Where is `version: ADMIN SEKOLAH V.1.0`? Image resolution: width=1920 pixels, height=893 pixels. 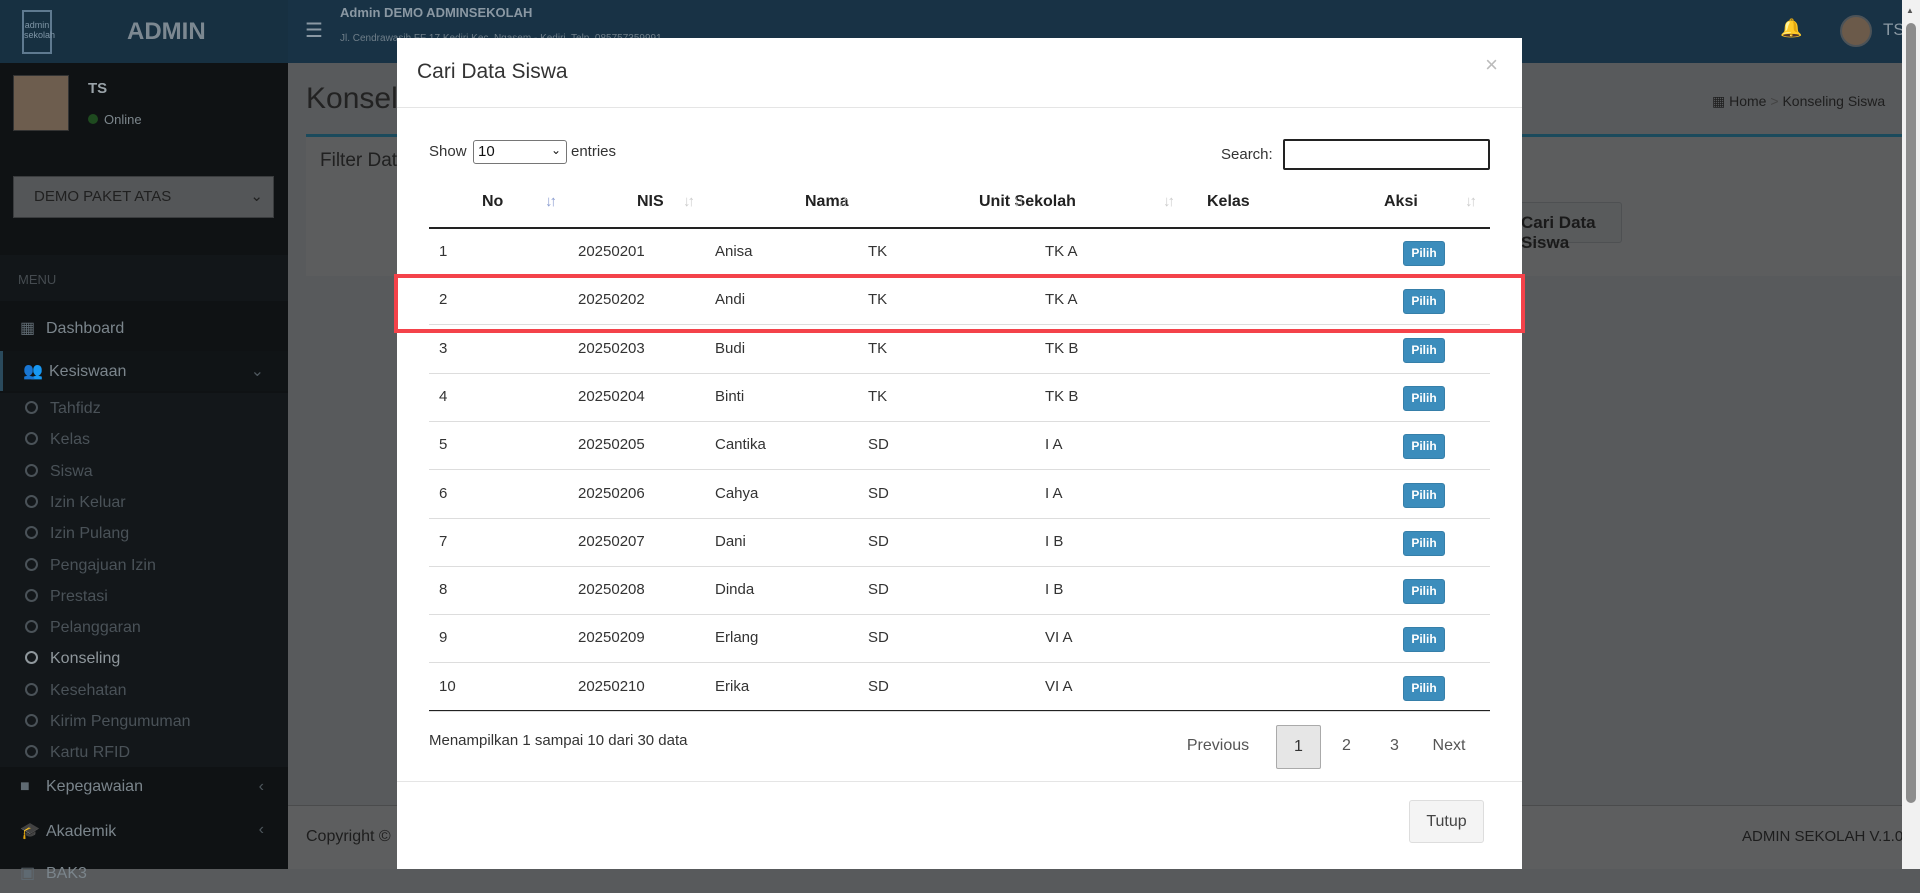 version: ADMIN SEKOLAH V.1.0 is located at coordinates (1823, 836).